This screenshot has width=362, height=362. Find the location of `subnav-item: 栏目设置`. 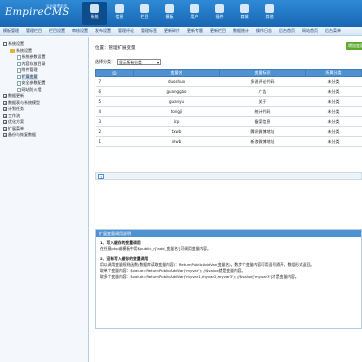

subnav-item: 栏目设置 is located at coordinates (57, 31).